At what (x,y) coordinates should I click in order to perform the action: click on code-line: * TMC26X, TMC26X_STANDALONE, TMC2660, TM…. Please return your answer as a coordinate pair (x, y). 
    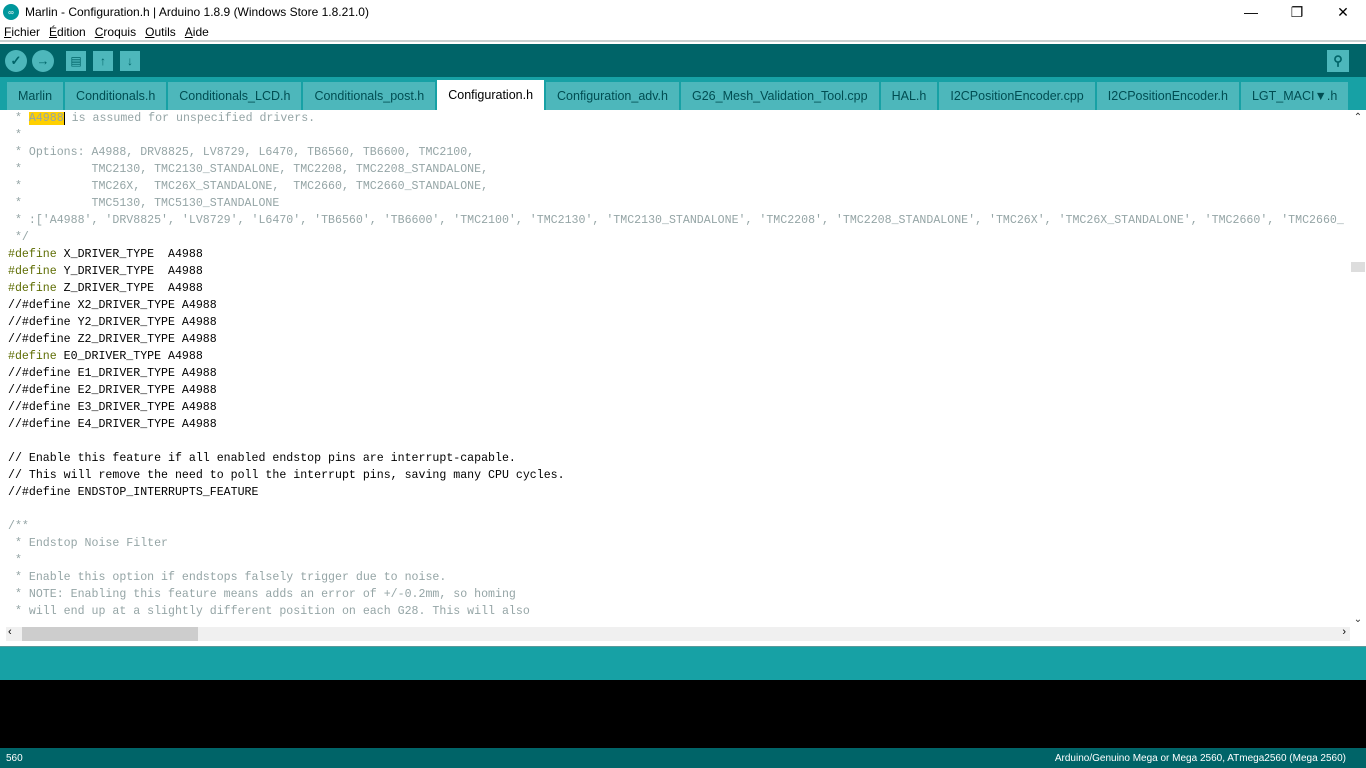
    Looking at the image, I should click on (248, 186).